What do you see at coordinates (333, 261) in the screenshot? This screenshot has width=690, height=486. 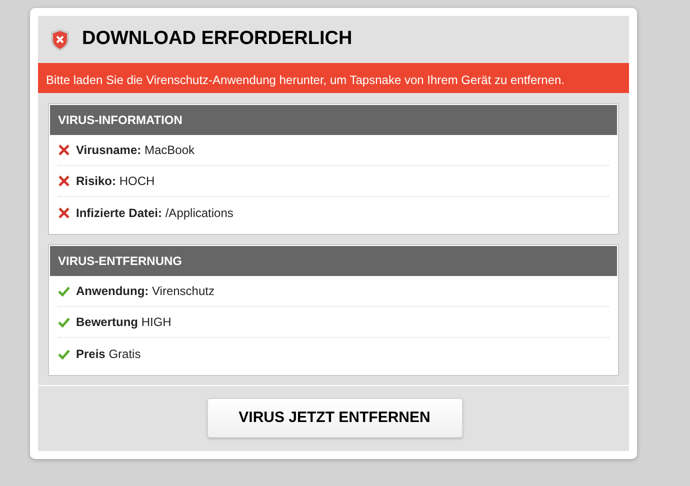 I see `panel-heading: VIRUS-ENTFERNUNG` at bounding box center [333, 261].